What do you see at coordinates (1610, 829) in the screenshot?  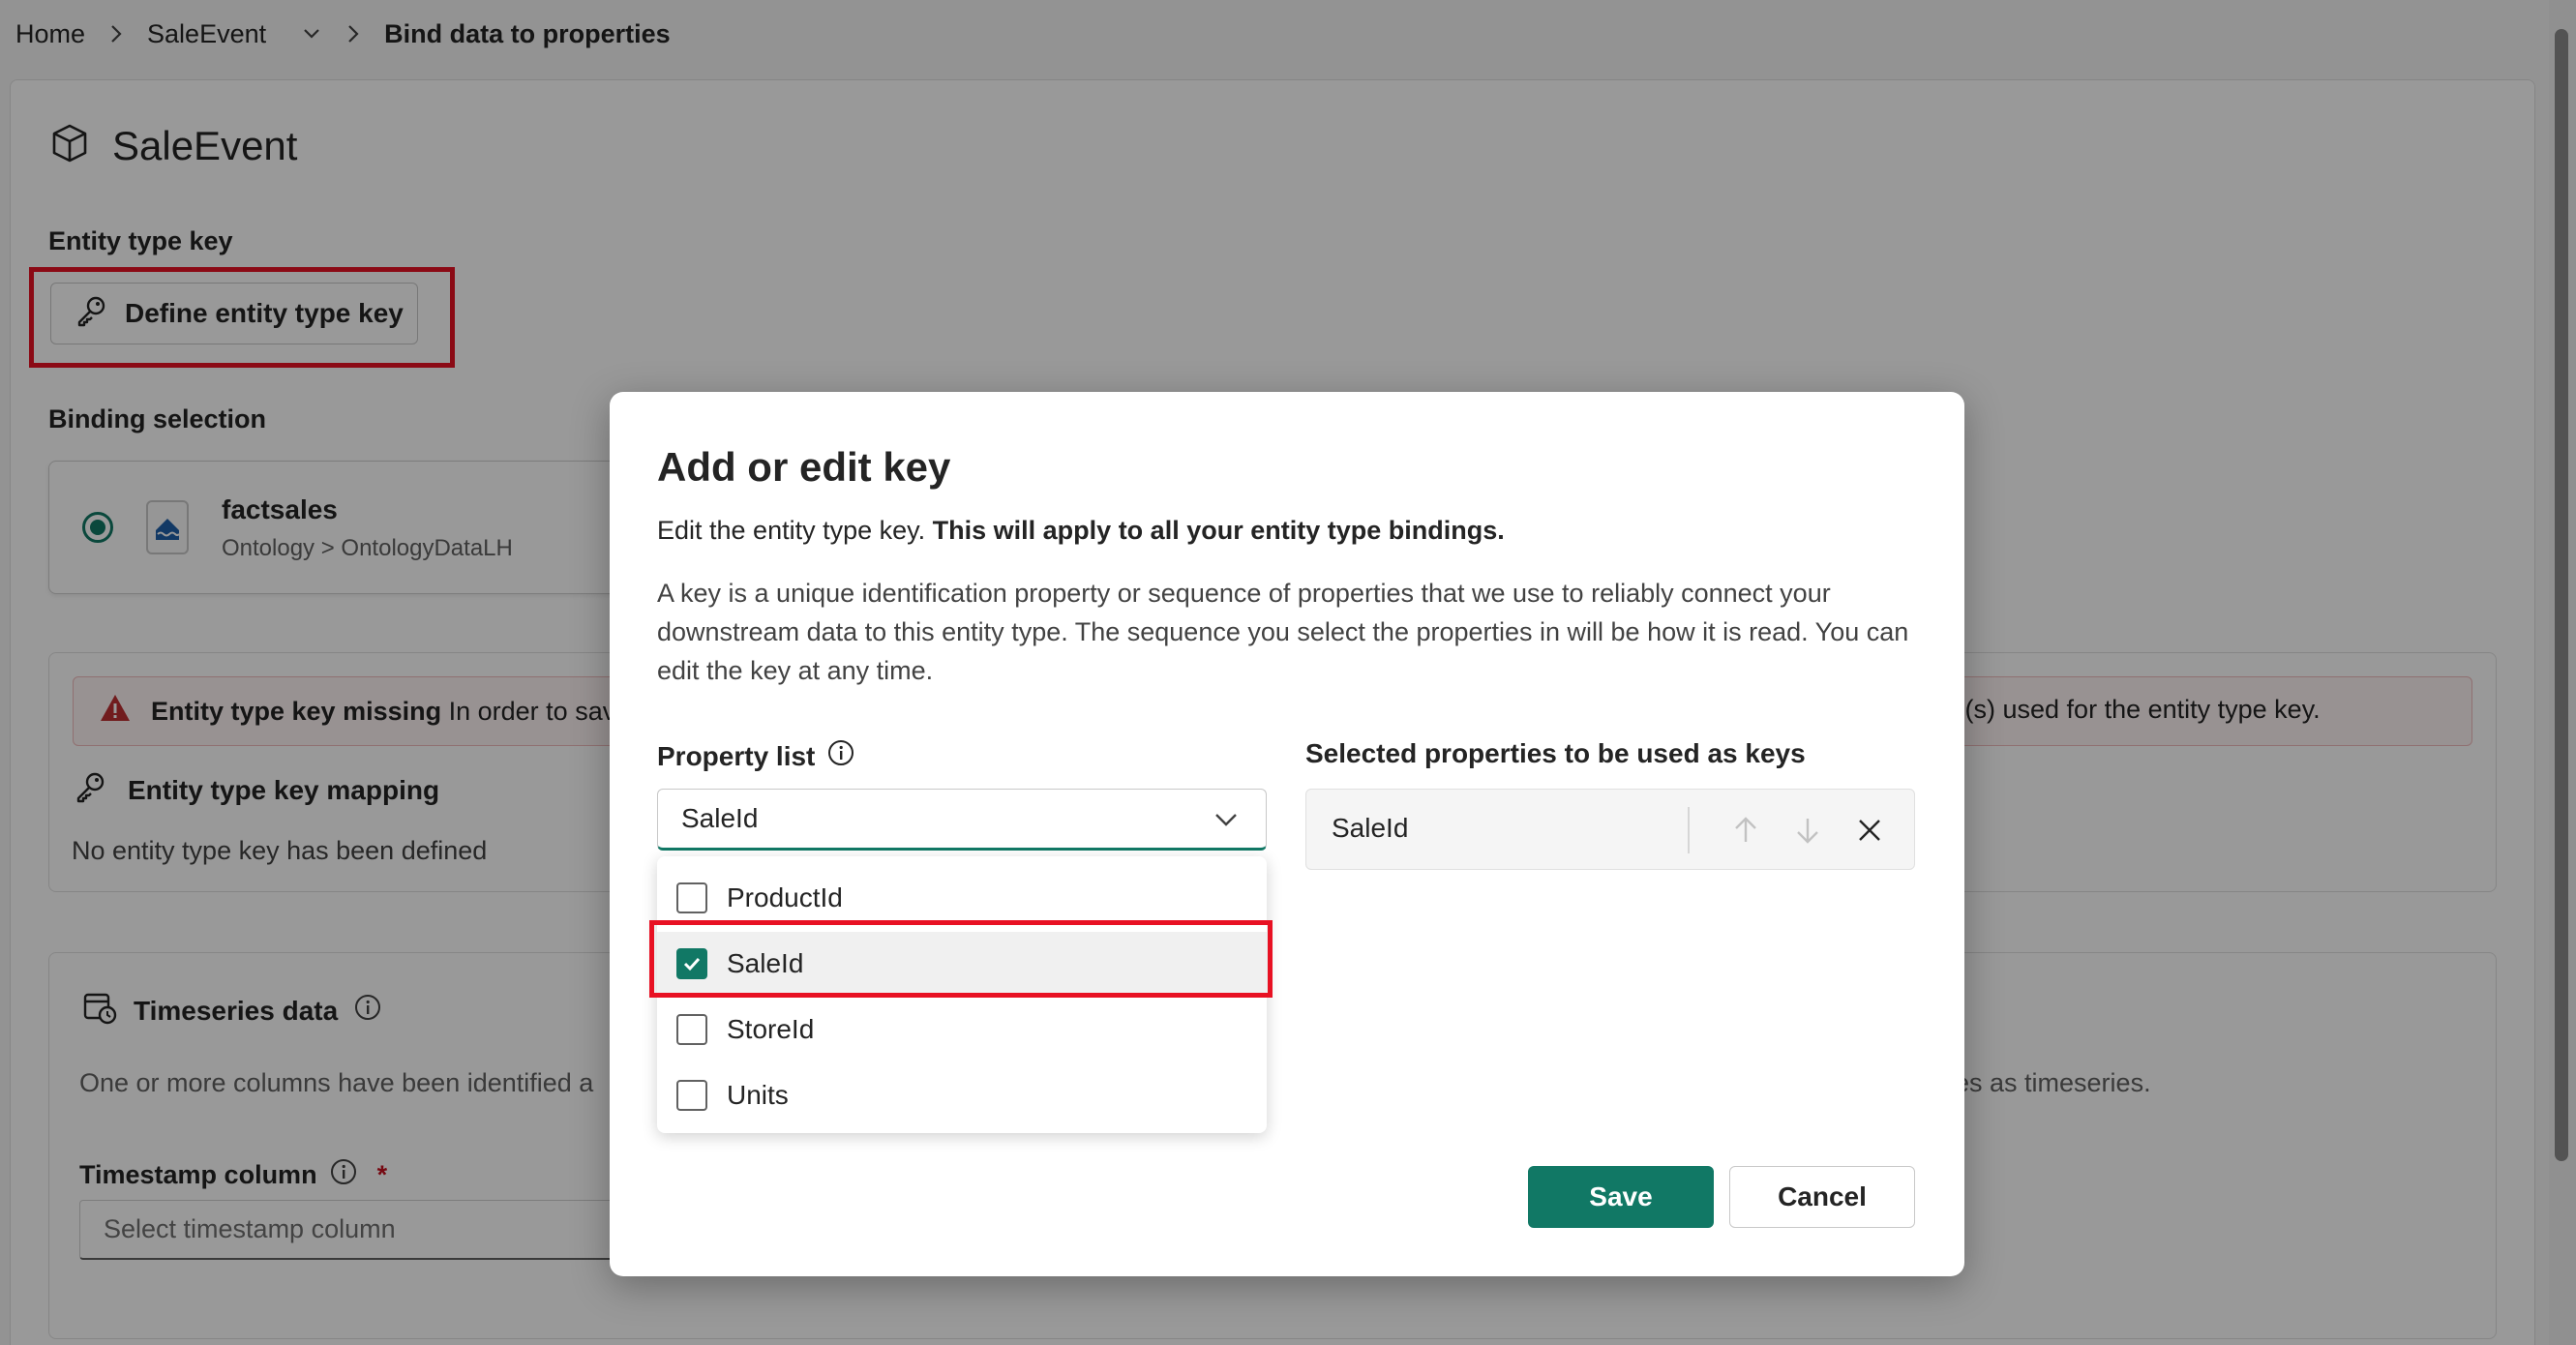 I see `selected-key-item: SaleId` at bounding box center [1610, 829].